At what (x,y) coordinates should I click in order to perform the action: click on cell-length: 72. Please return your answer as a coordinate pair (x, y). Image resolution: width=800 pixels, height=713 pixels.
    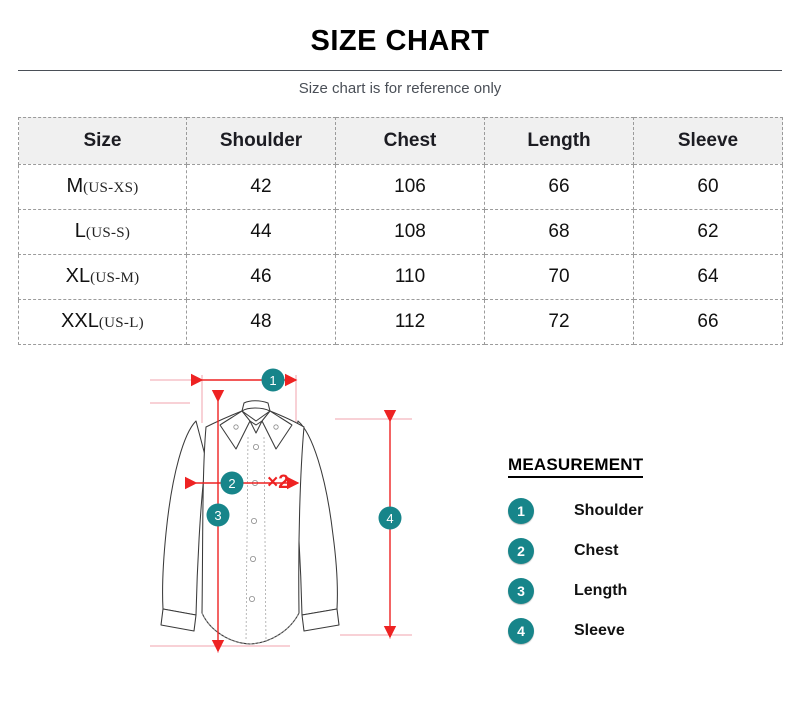
    Looking at the image, I should click on (559, 321).